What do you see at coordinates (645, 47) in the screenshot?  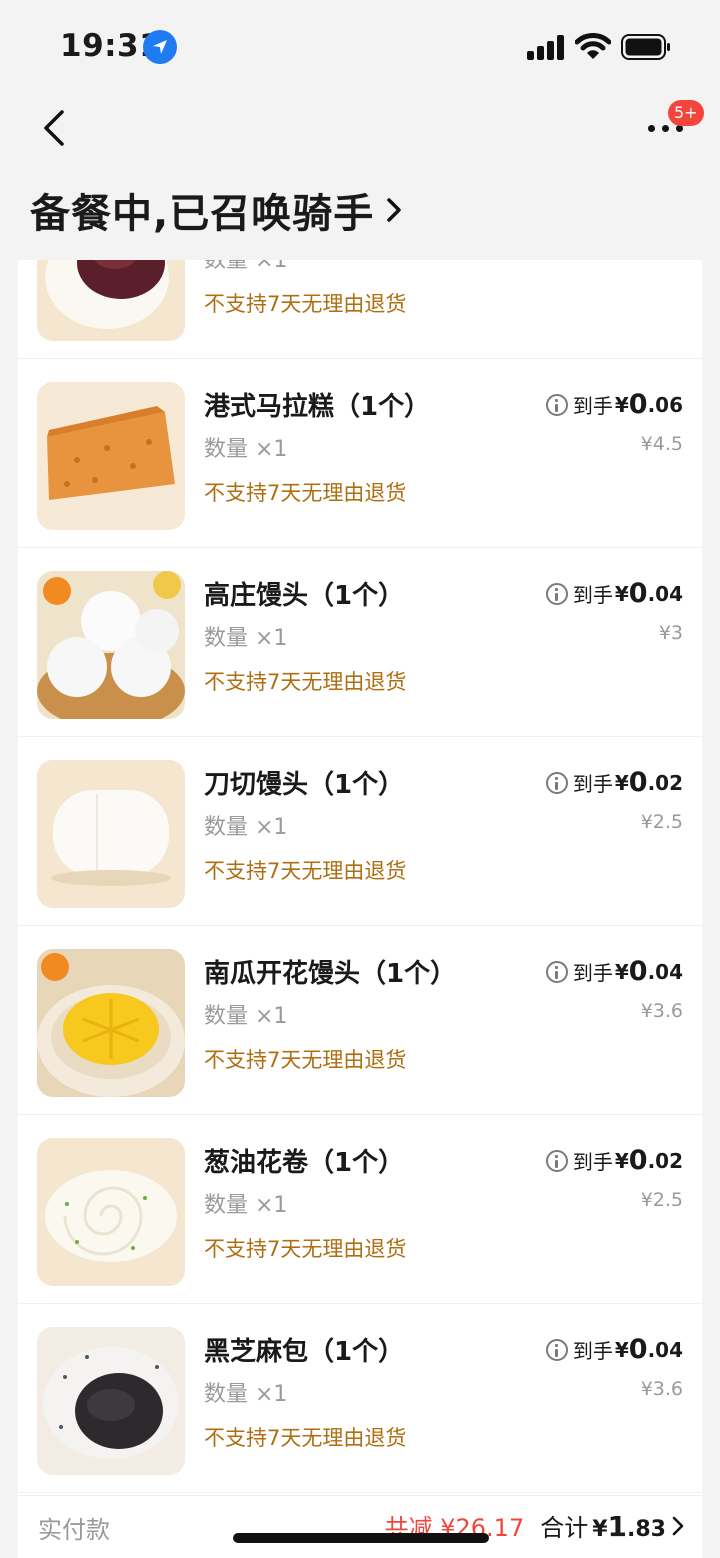 I see `battery-icon` at bounding box center [645, 47].